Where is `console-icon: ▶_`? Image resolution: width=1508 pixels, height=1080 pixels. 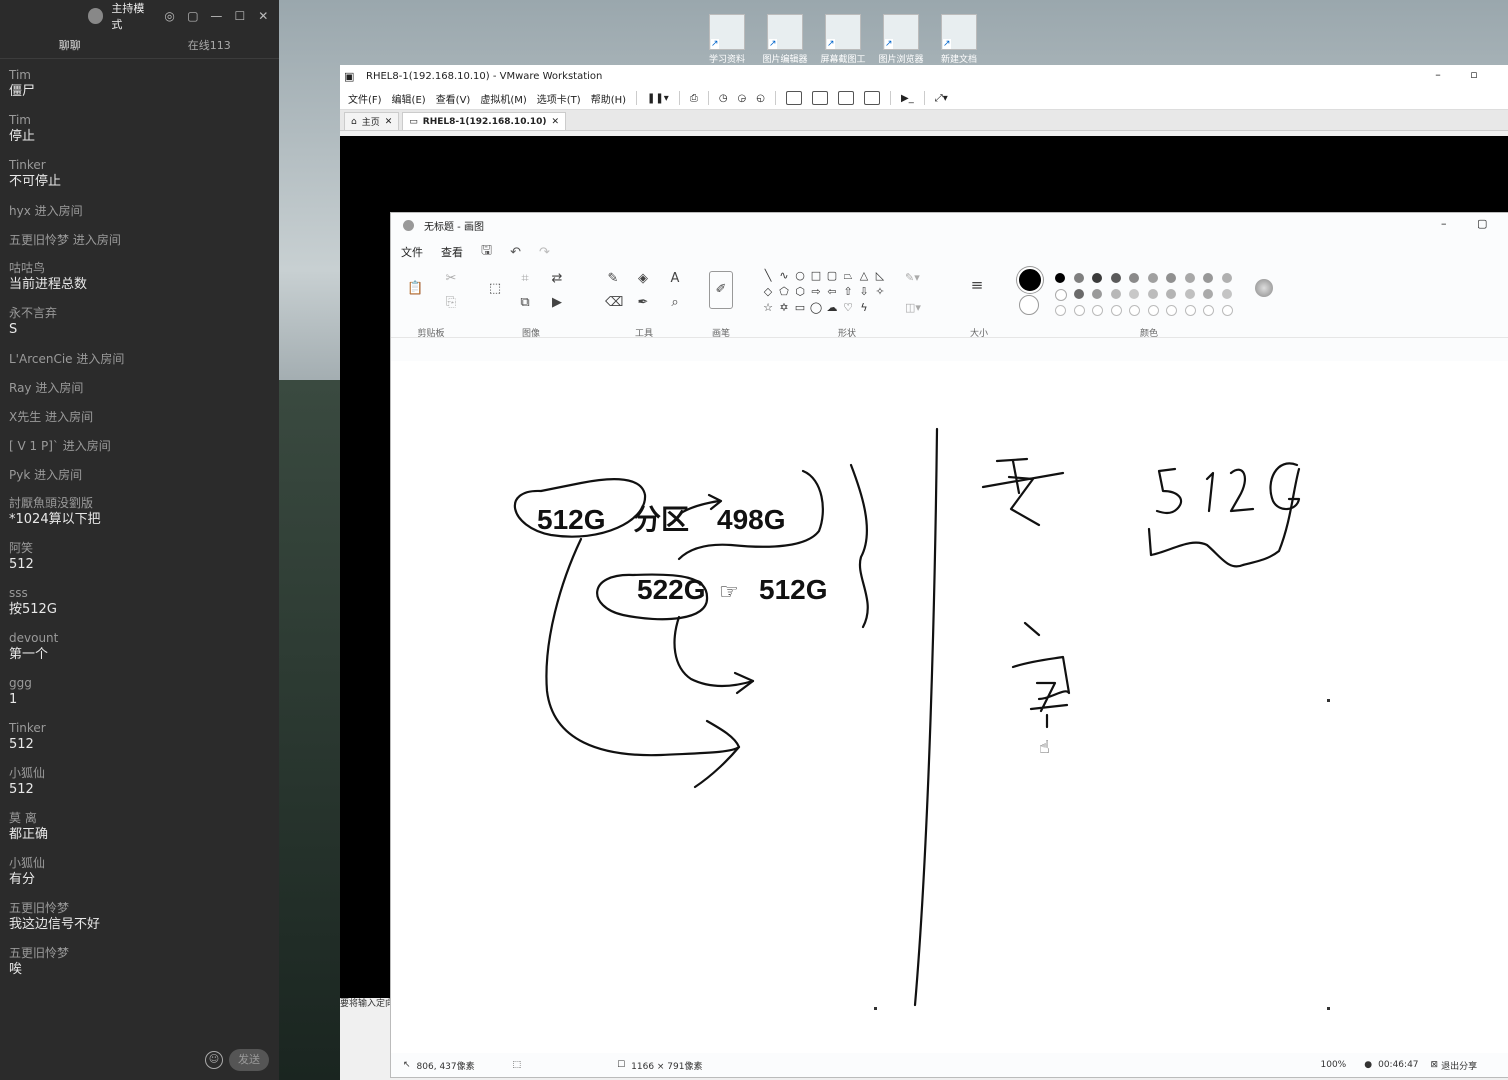 console-icon: ▶_ is located at coordinates (907, 98).